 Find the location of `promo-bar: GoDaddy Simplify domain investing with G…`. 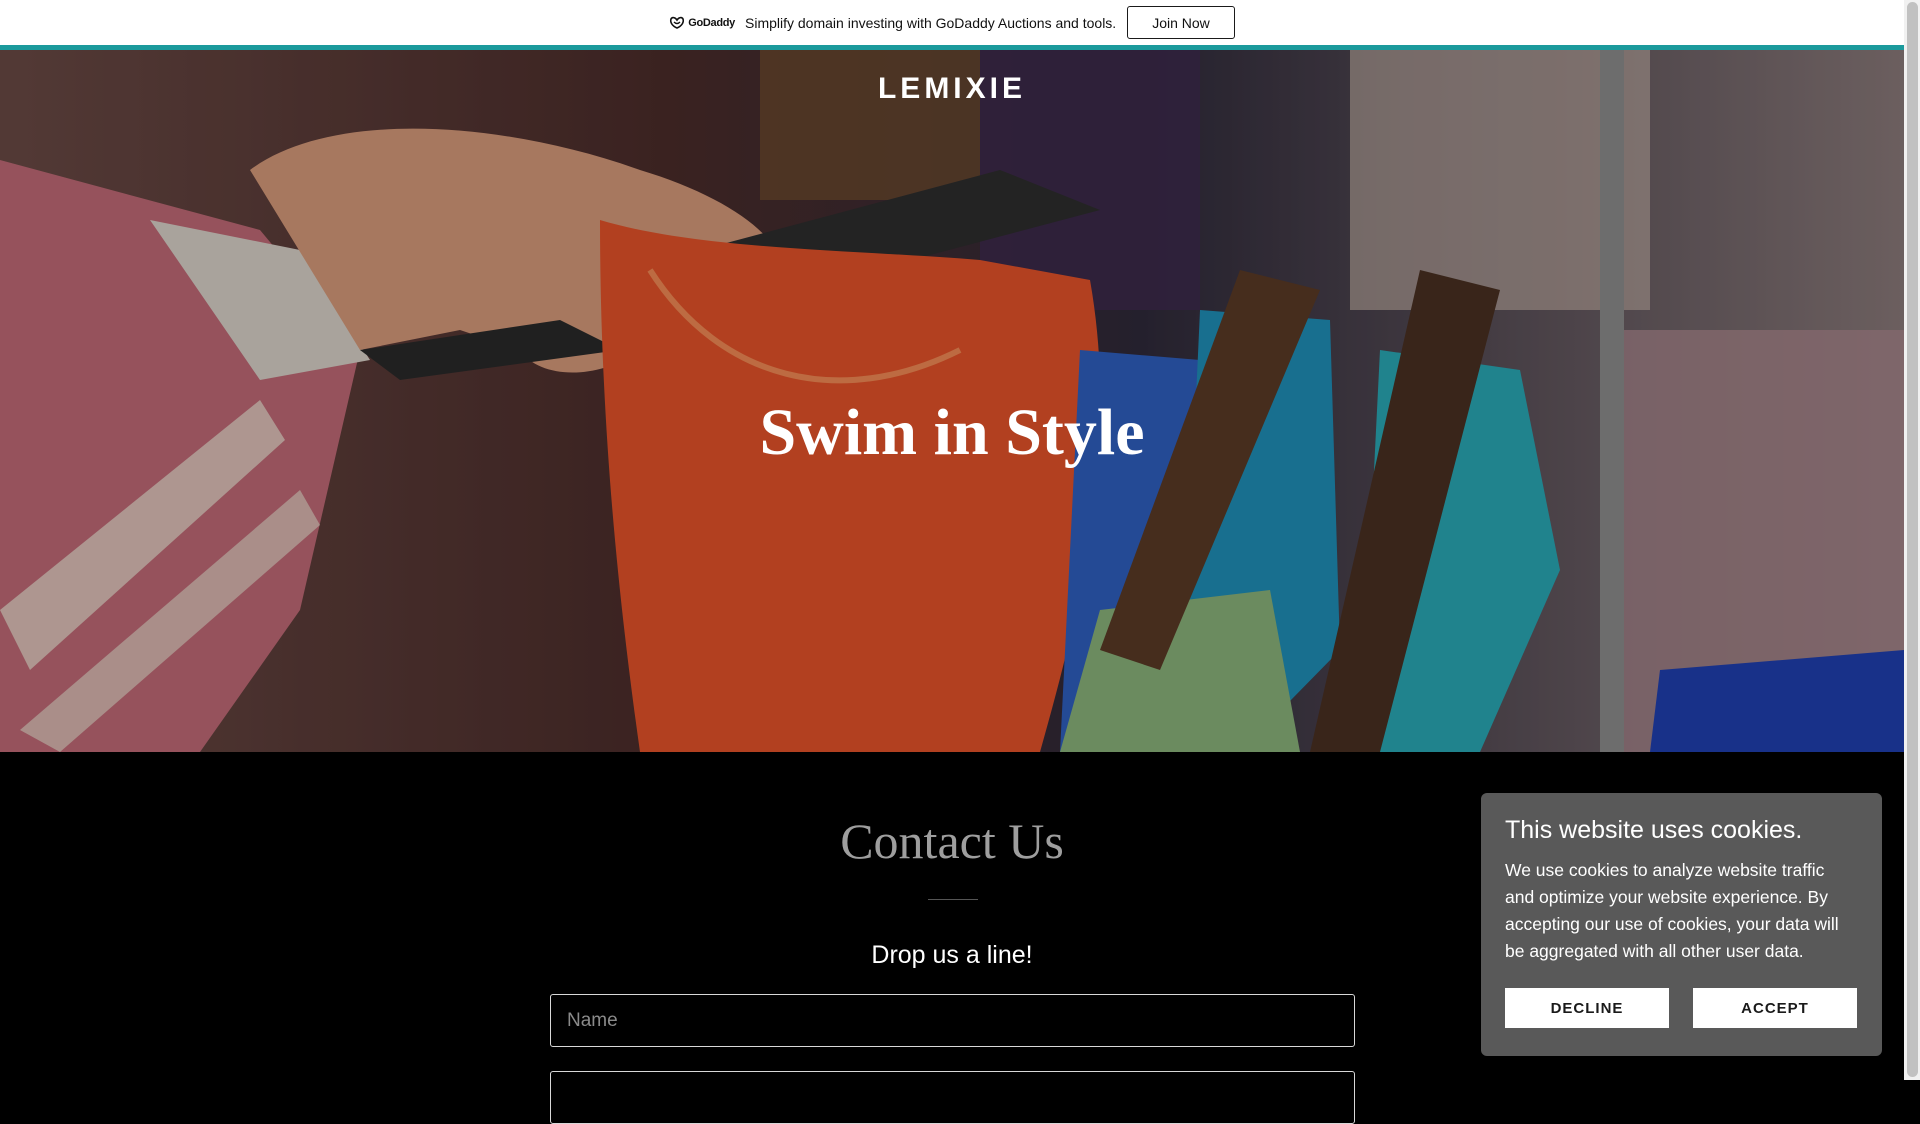

promo-bar: GoDaddy Simplify domain investing with G… is located at coordinates (952, 22).